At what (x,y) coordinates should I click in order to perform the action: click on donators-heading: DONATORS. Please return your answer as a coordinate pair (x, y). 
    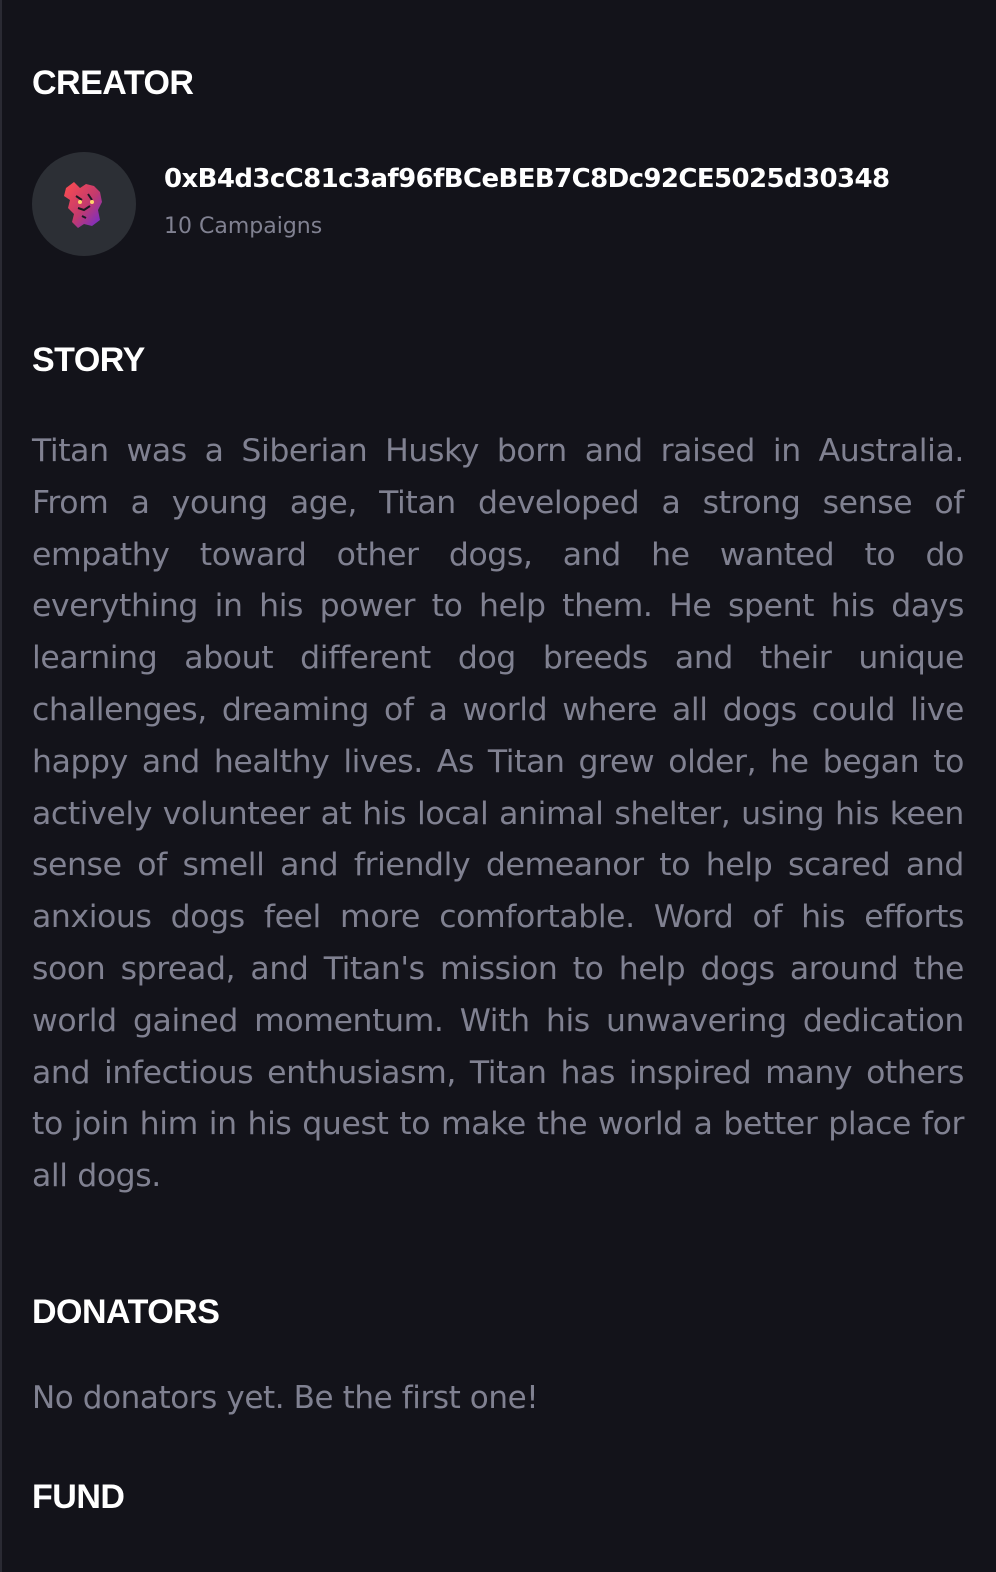
    Looking at the image, I should click on (126, 1312).